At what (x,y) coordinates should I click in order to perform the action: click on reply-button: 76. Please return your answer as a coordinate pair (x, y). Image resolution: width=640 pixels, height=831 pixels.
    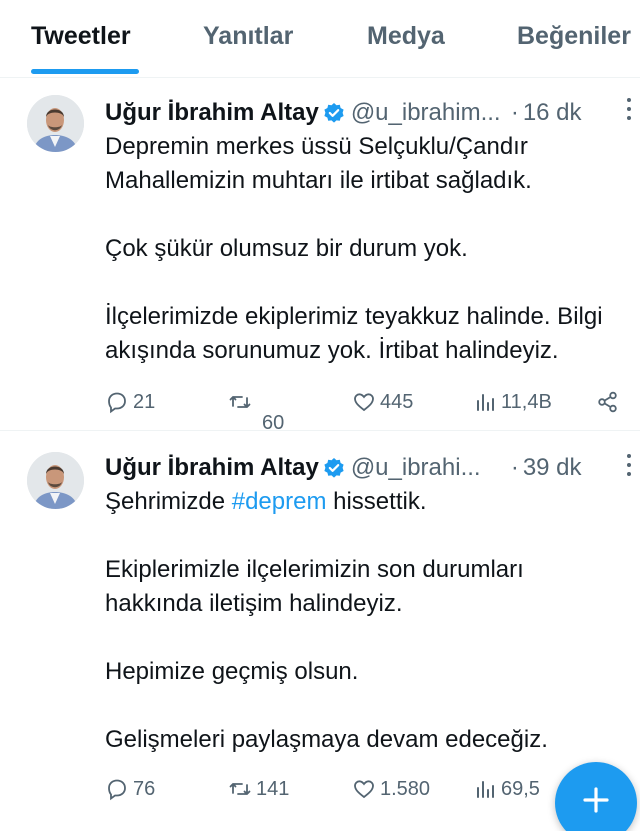
    Looking at the image, I should click on (130, 789).